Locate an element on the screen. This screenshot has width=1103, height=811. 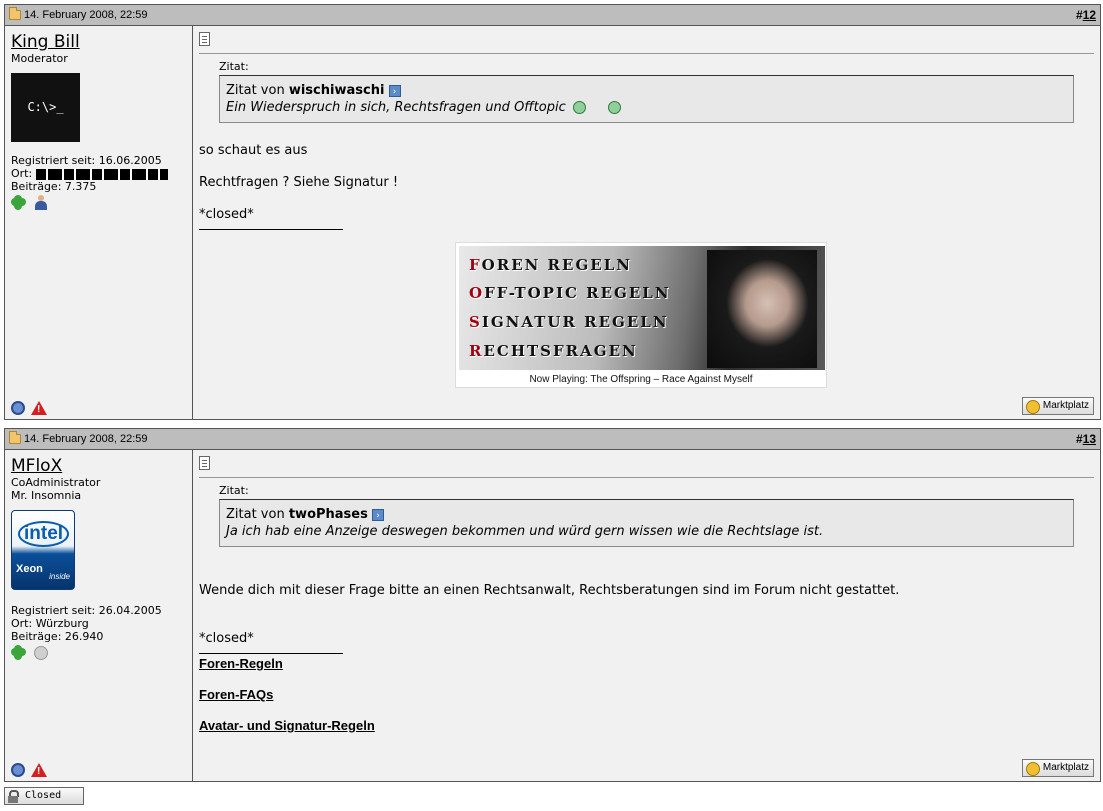
closed-label: Closed is located at coordinates (43, 795).